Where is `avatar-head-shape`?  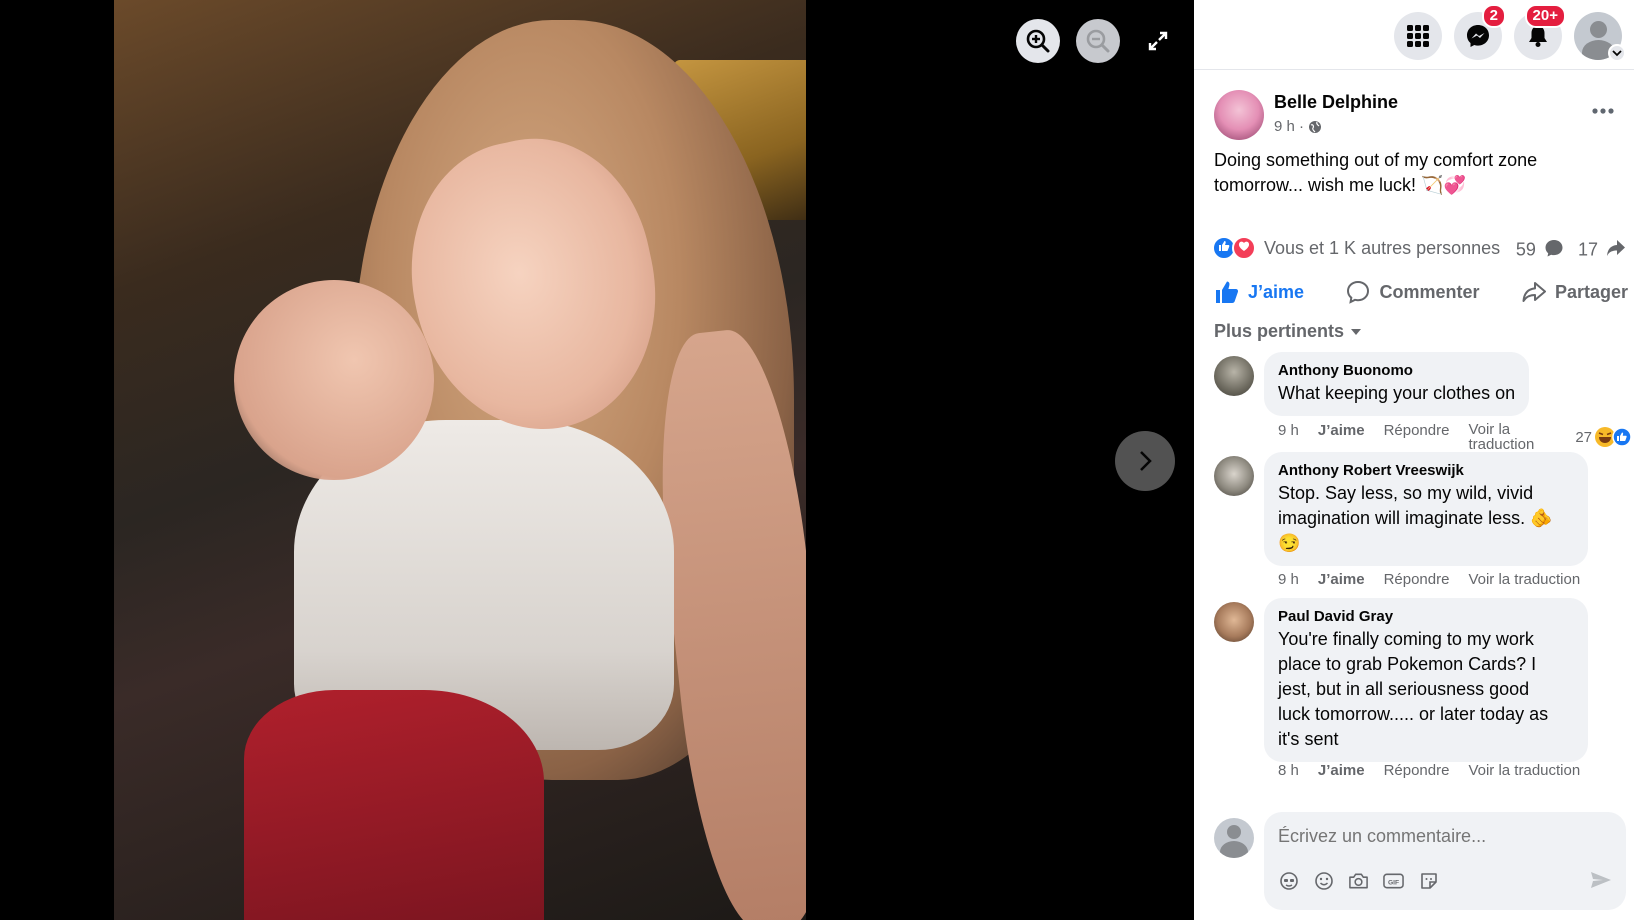 avatar-head-shape is located at coordinates (1598, 29).